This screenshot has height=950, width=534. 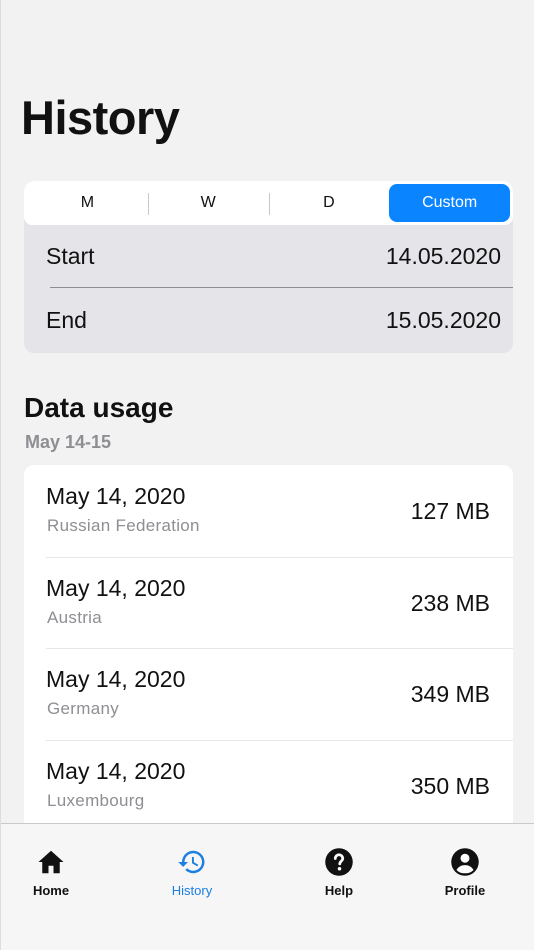 What do you see at coordinates (450, 694) in the screenshot?
I see `usage-amount: 349 MB` at bounding box center [450, 694].